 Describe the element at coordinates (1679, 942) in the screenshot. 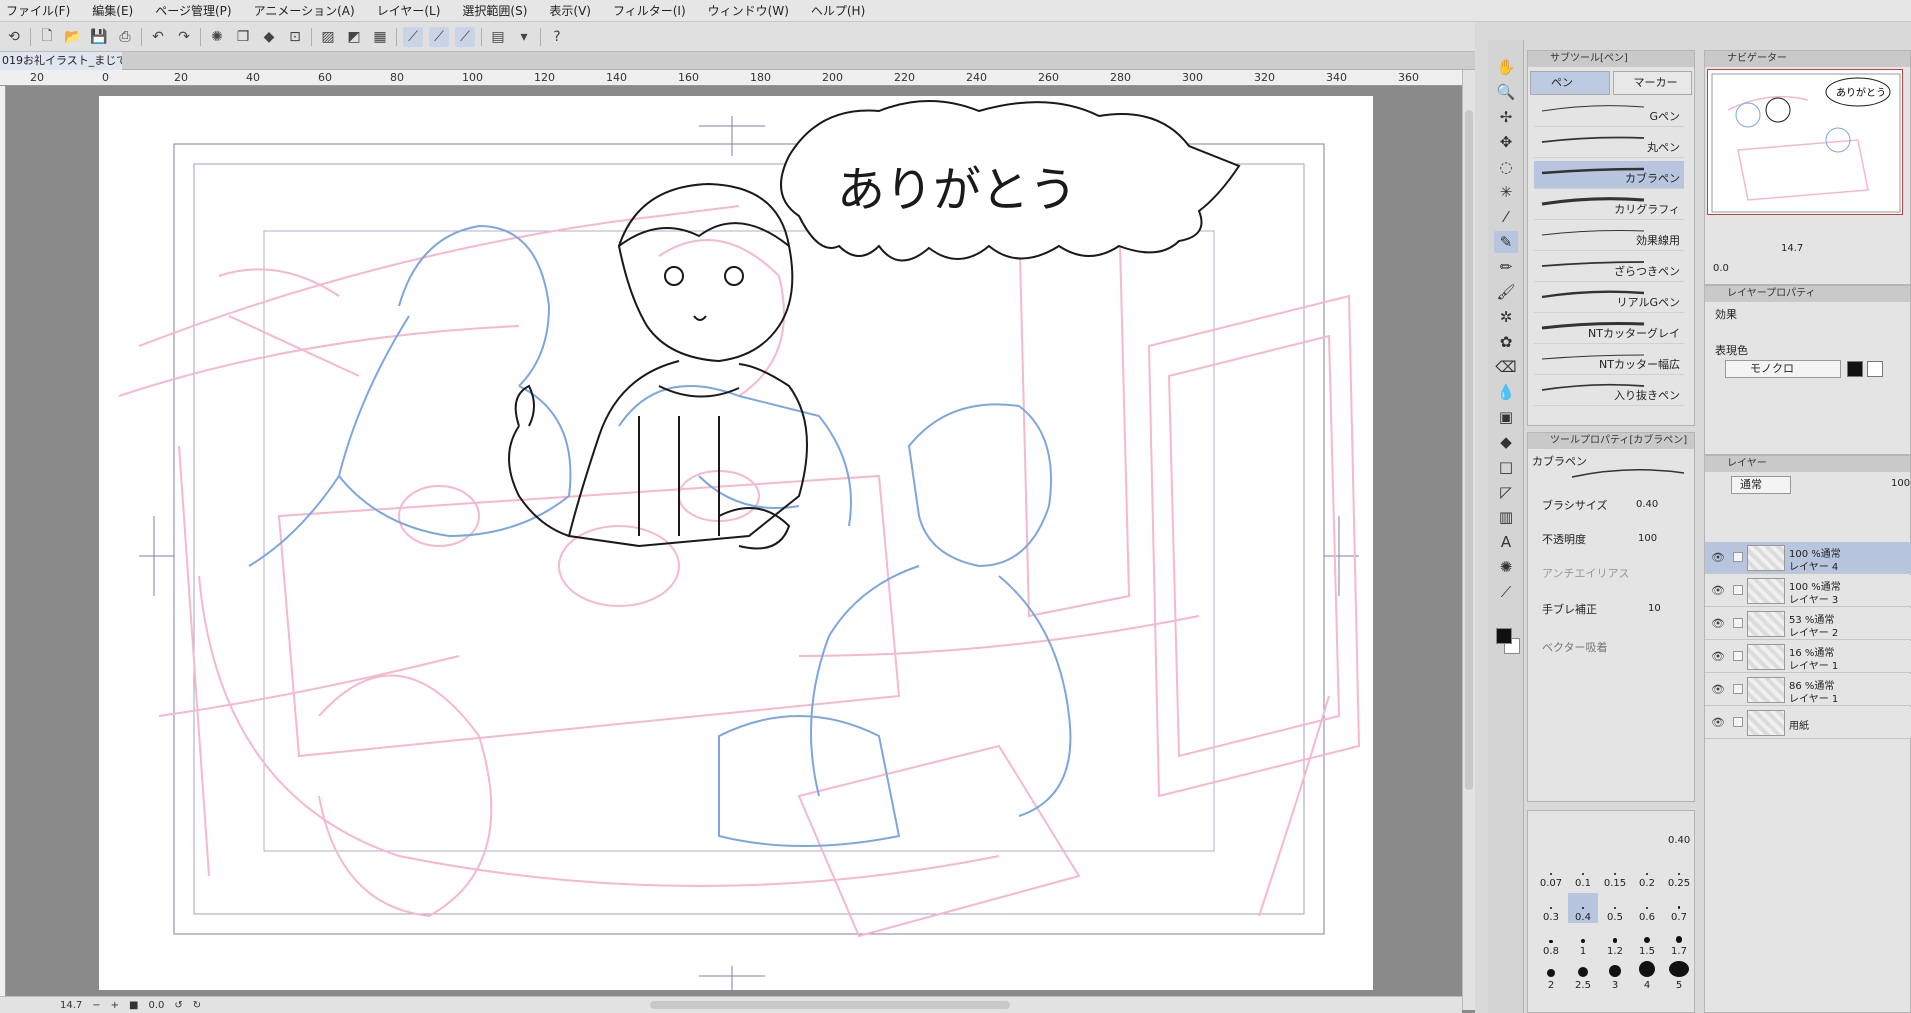

I see `brush-size-preset: 1.7` at that location.